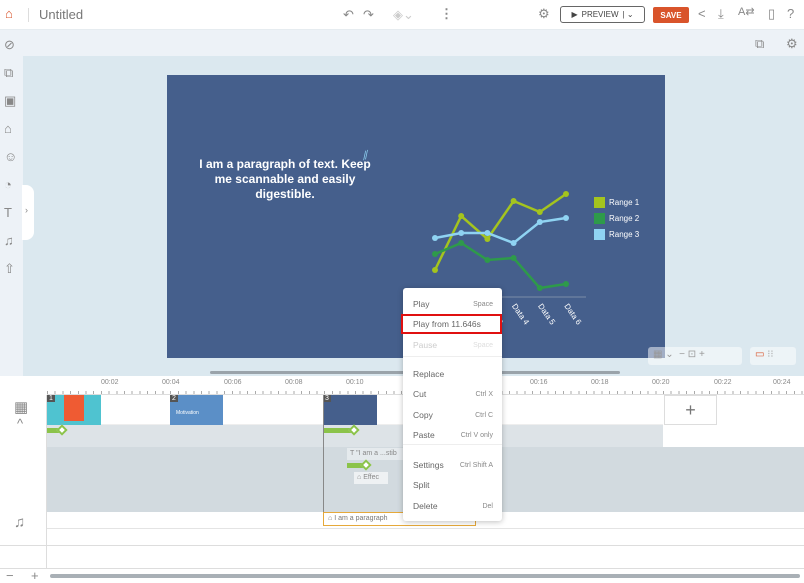 This screenshot has width=804, height=583. Describe the element at coordinates (294, 382) in the screenshot. I see `ruler-tick-label: 00:08` at that location.